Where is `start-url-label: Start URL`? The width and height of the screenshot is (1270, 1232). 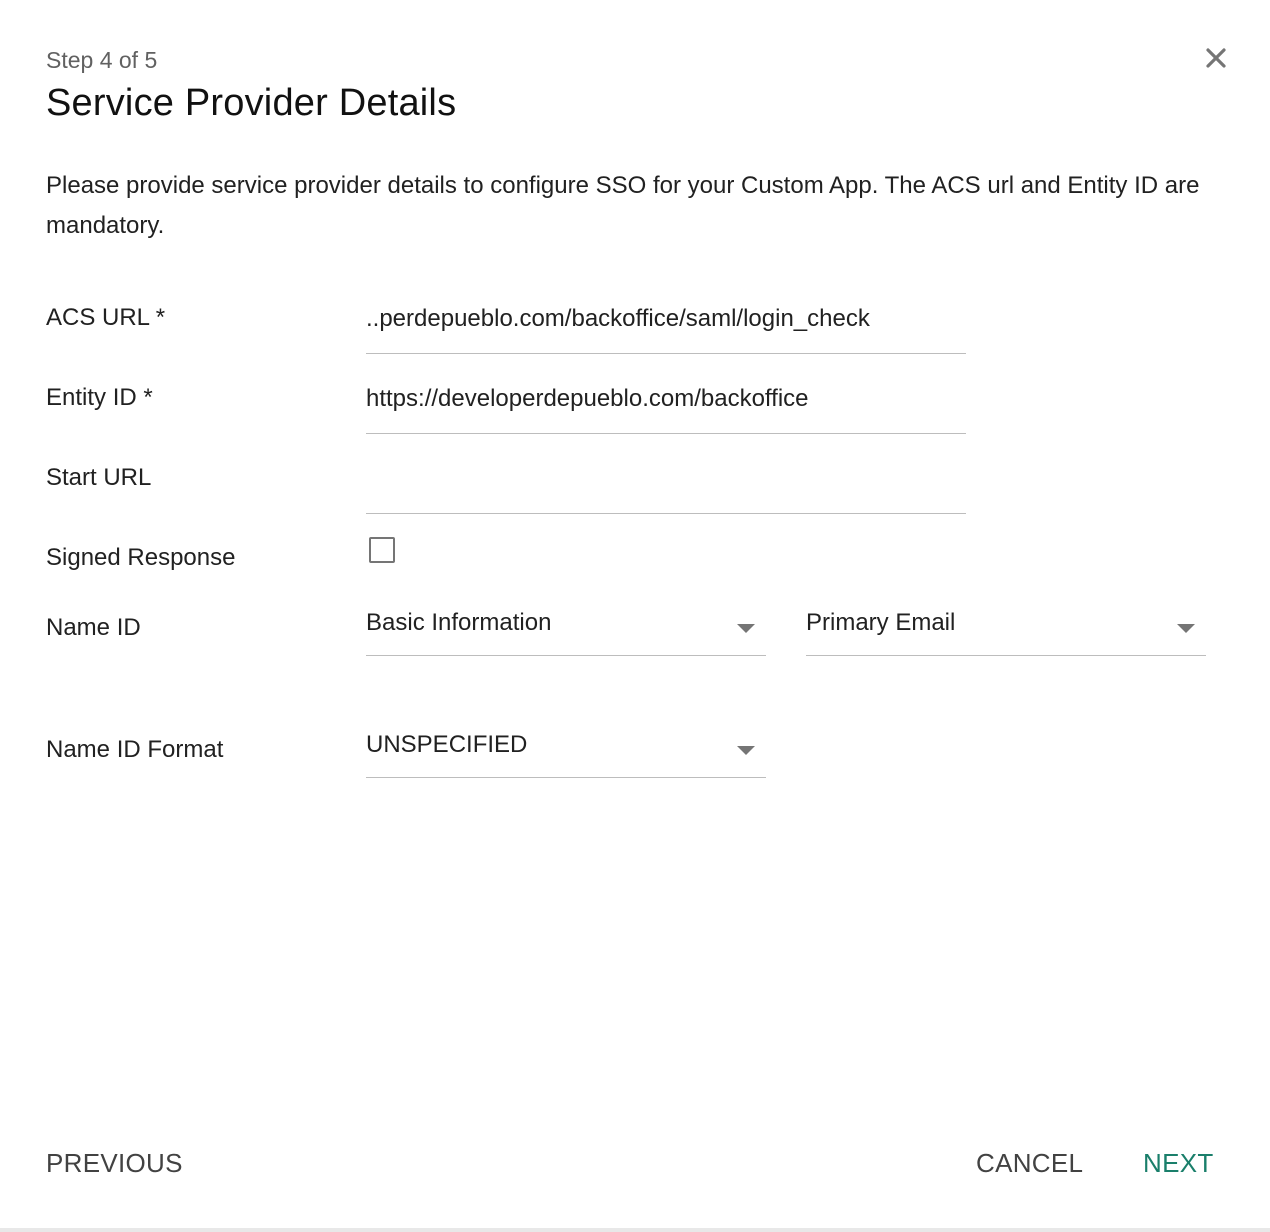
start-url-label: Start URL is located at coordinates (99, 477).